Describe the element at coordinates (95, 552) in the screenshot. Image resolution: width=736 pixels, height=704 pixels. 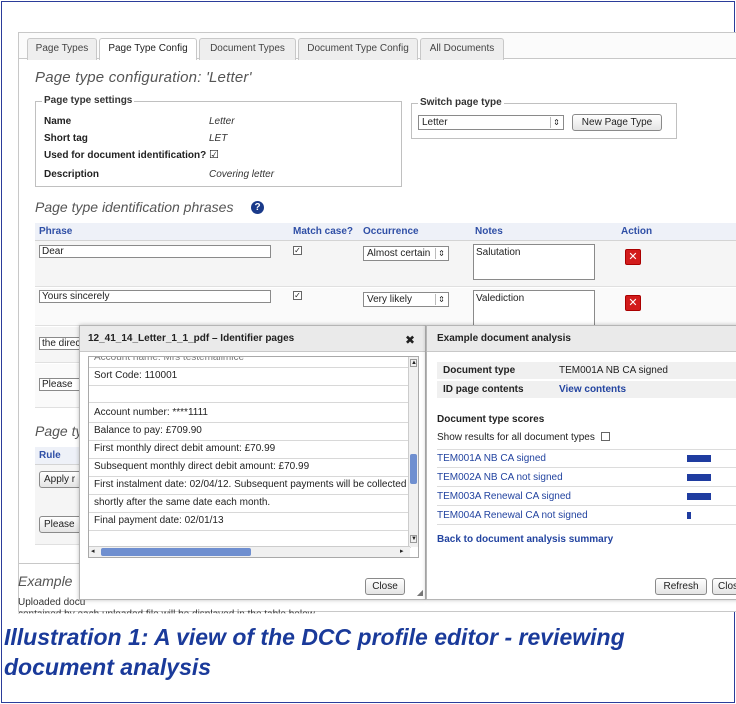
I see `scroll-left-icon: ◂` at that location.